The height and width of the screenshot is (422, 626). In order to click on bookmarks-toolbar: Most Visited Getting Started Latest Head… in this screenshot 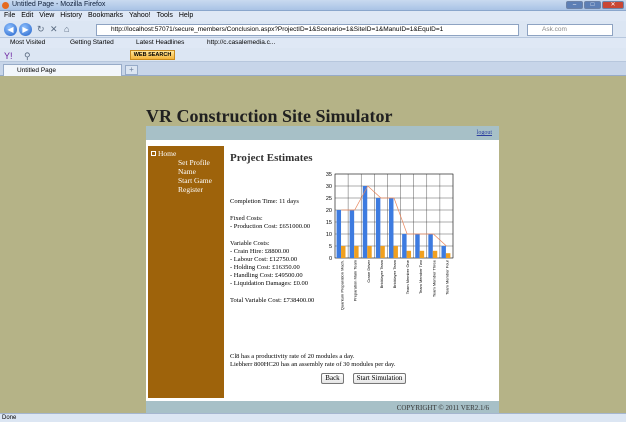, I will do `click(313, 43)`.